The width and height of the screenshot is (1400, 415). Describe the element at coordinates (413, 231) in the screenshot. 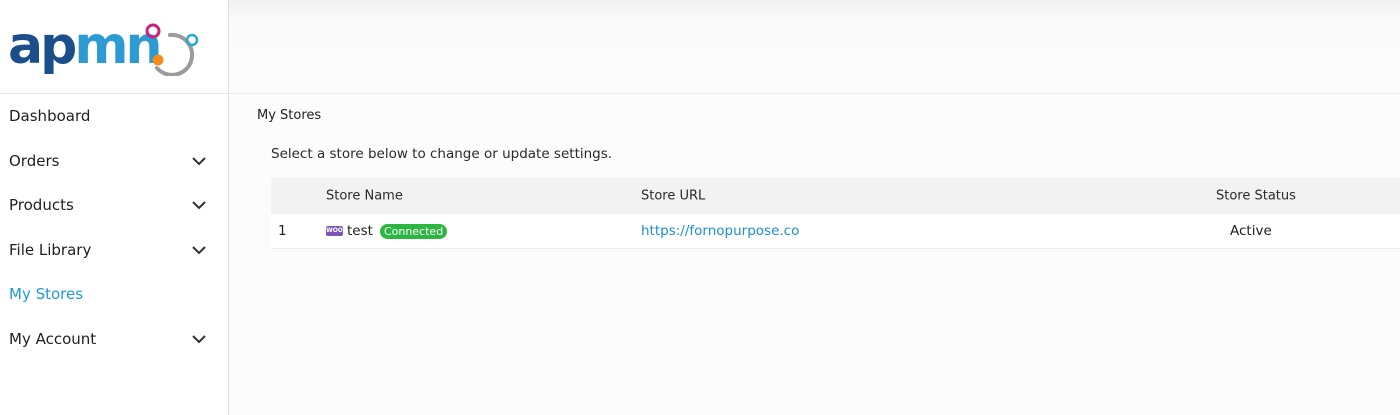

I see `status-badge: Connected` at that location.